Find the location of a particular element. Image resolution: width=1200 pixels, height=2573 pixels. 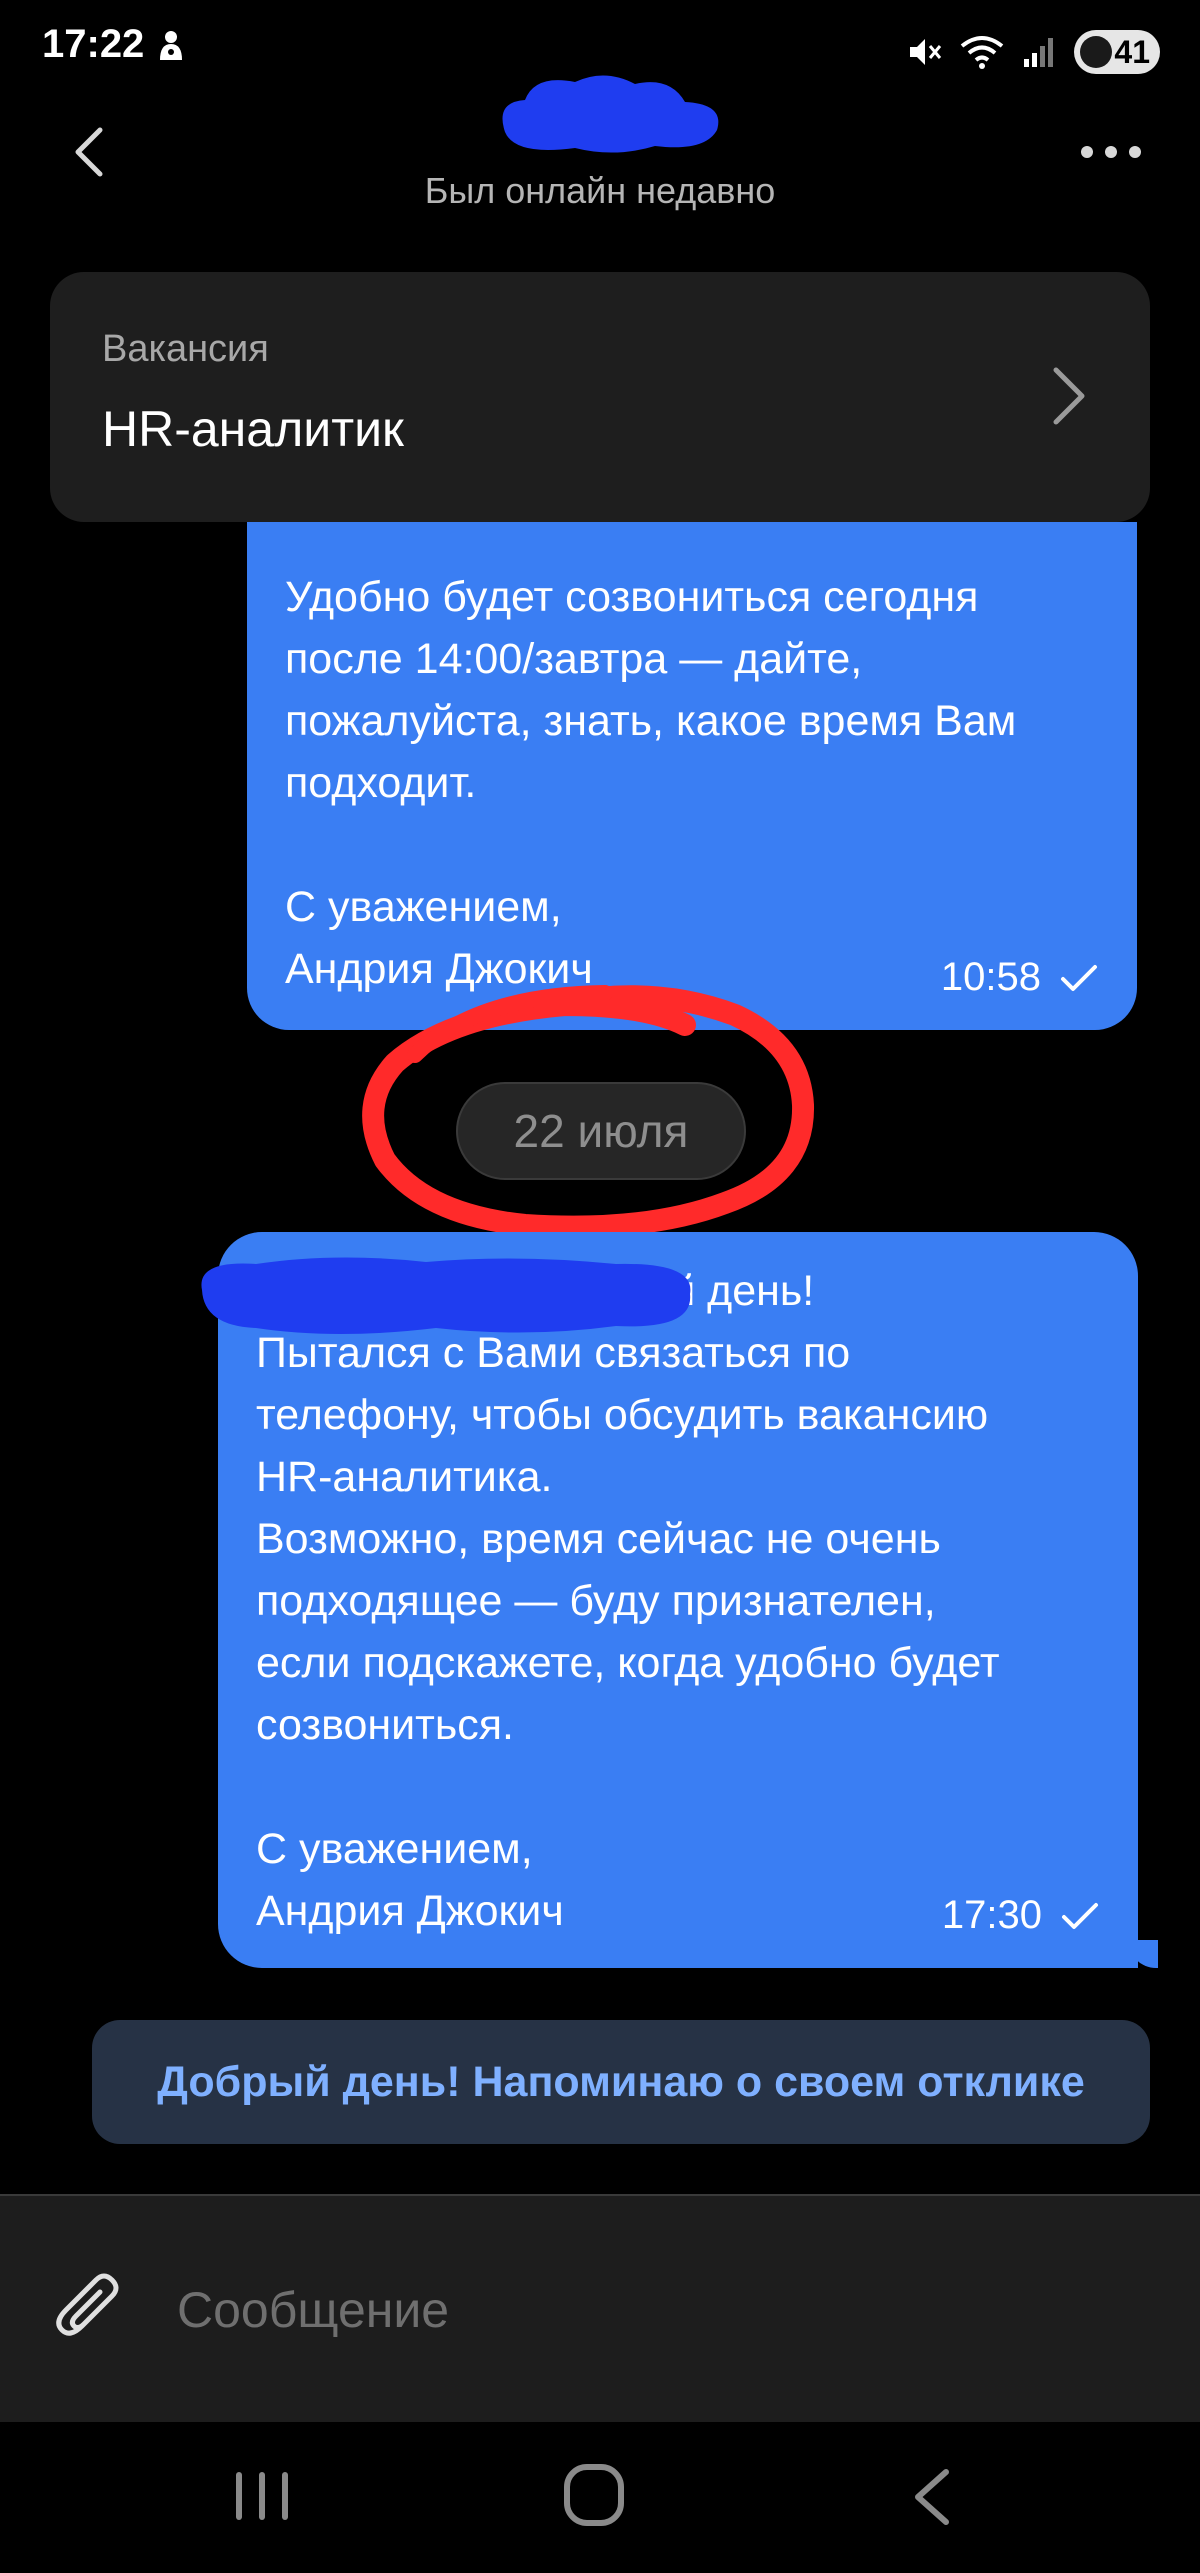

status-bar-icons: 41 is located at coordinates (1033, 52).